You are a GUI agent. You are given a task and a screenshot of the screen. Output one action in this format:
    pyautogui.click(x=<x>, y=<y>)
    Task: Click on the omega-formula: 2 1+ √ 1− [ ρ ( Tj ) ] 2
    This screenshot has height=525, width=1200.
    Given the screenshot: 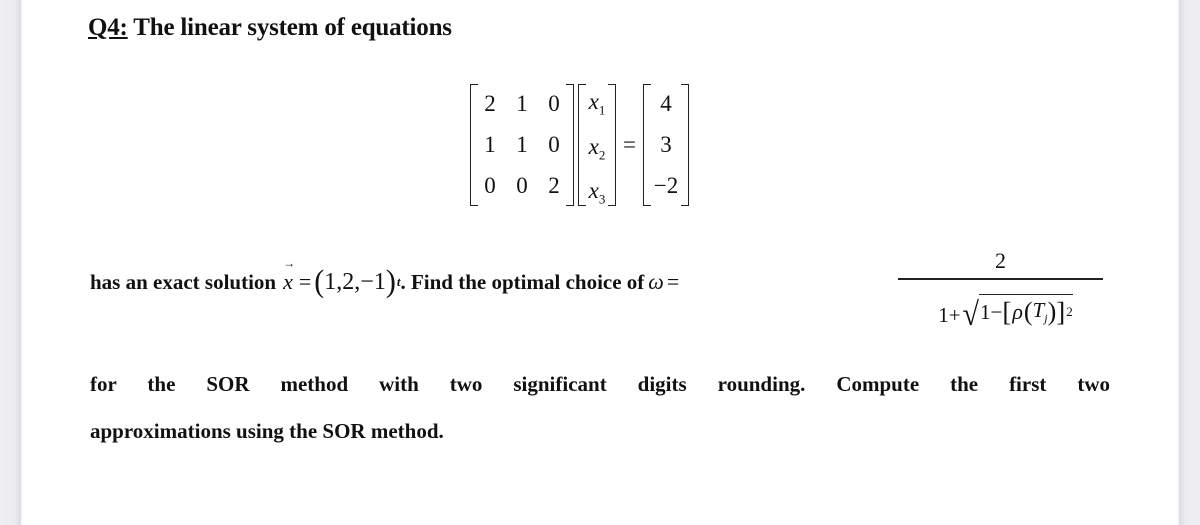 What is the action you would take?
    pyautogui.click(x=1000, y=289)
    